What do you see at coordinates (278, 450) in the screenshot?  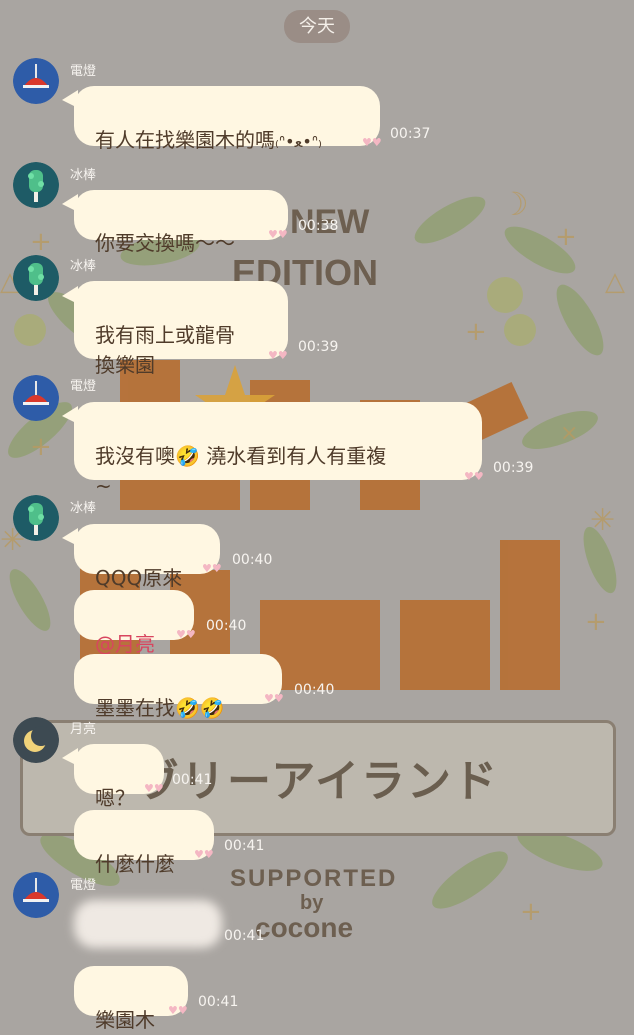 I see `message-bubble: 我沒有噢🤣 澆水看到有人有重複 ~` at bounding box center [278, 450].